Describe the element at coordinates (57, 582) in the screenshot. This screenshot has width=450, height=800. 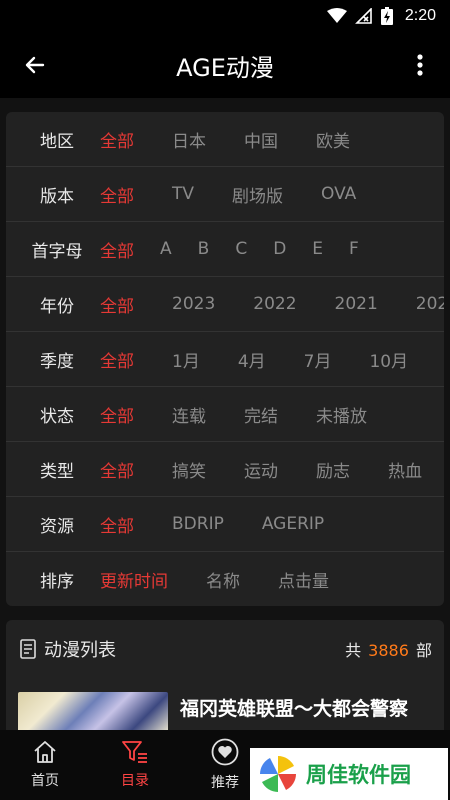
I see `filter-row-label: 排序` at that location.